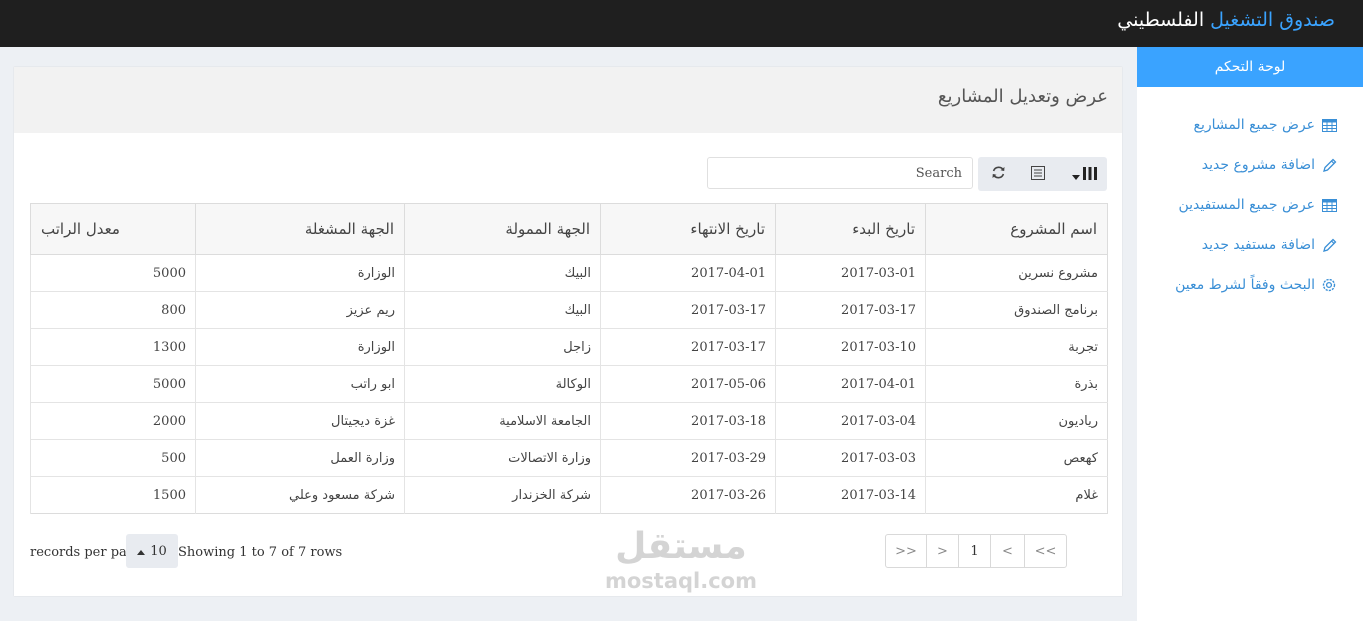  Describe the element at coordinates (1045, 551) in the screenshot. I see `pagination-first: <<` at that location.